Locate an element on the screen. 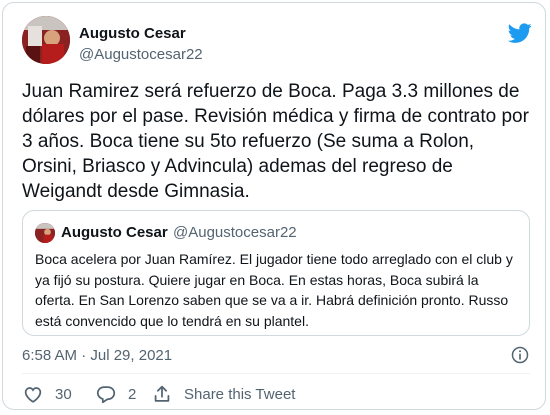 The image size is (550, 415). info-icon is located at coordinates (520, 355).